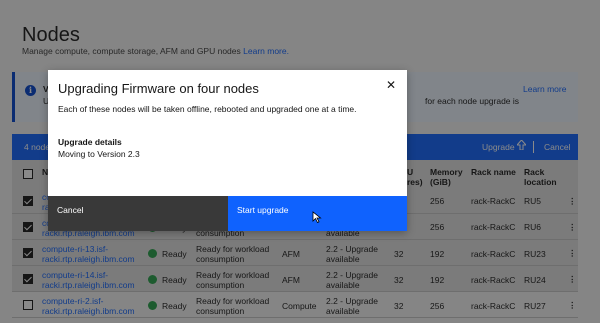 This screenshot has height=323, width=600. Describe the element at coordinates (138, 213) in the screenshot. I see `cancel-button: Cancel` at that location.